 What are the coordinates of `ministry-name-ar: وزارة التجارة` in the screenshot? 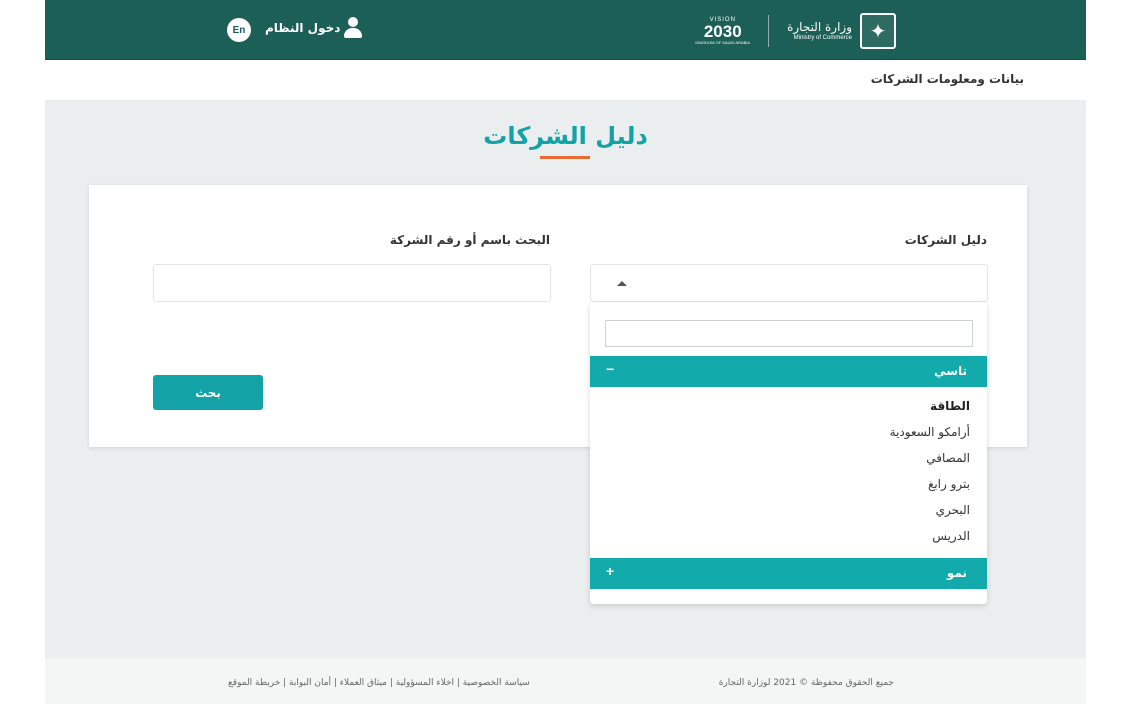 It's located at (819, 27).